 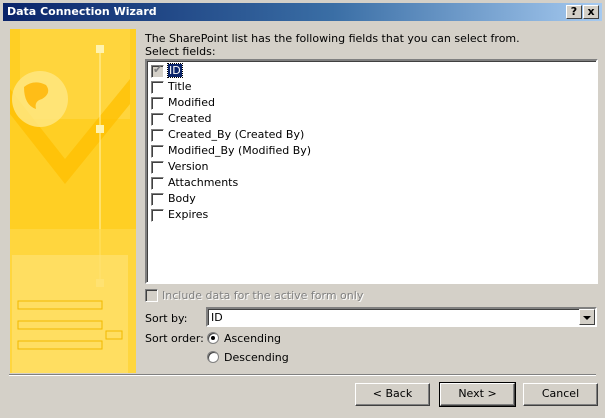 I want to click on select-fields-label: Select fields:, so click(x=180, y=51).